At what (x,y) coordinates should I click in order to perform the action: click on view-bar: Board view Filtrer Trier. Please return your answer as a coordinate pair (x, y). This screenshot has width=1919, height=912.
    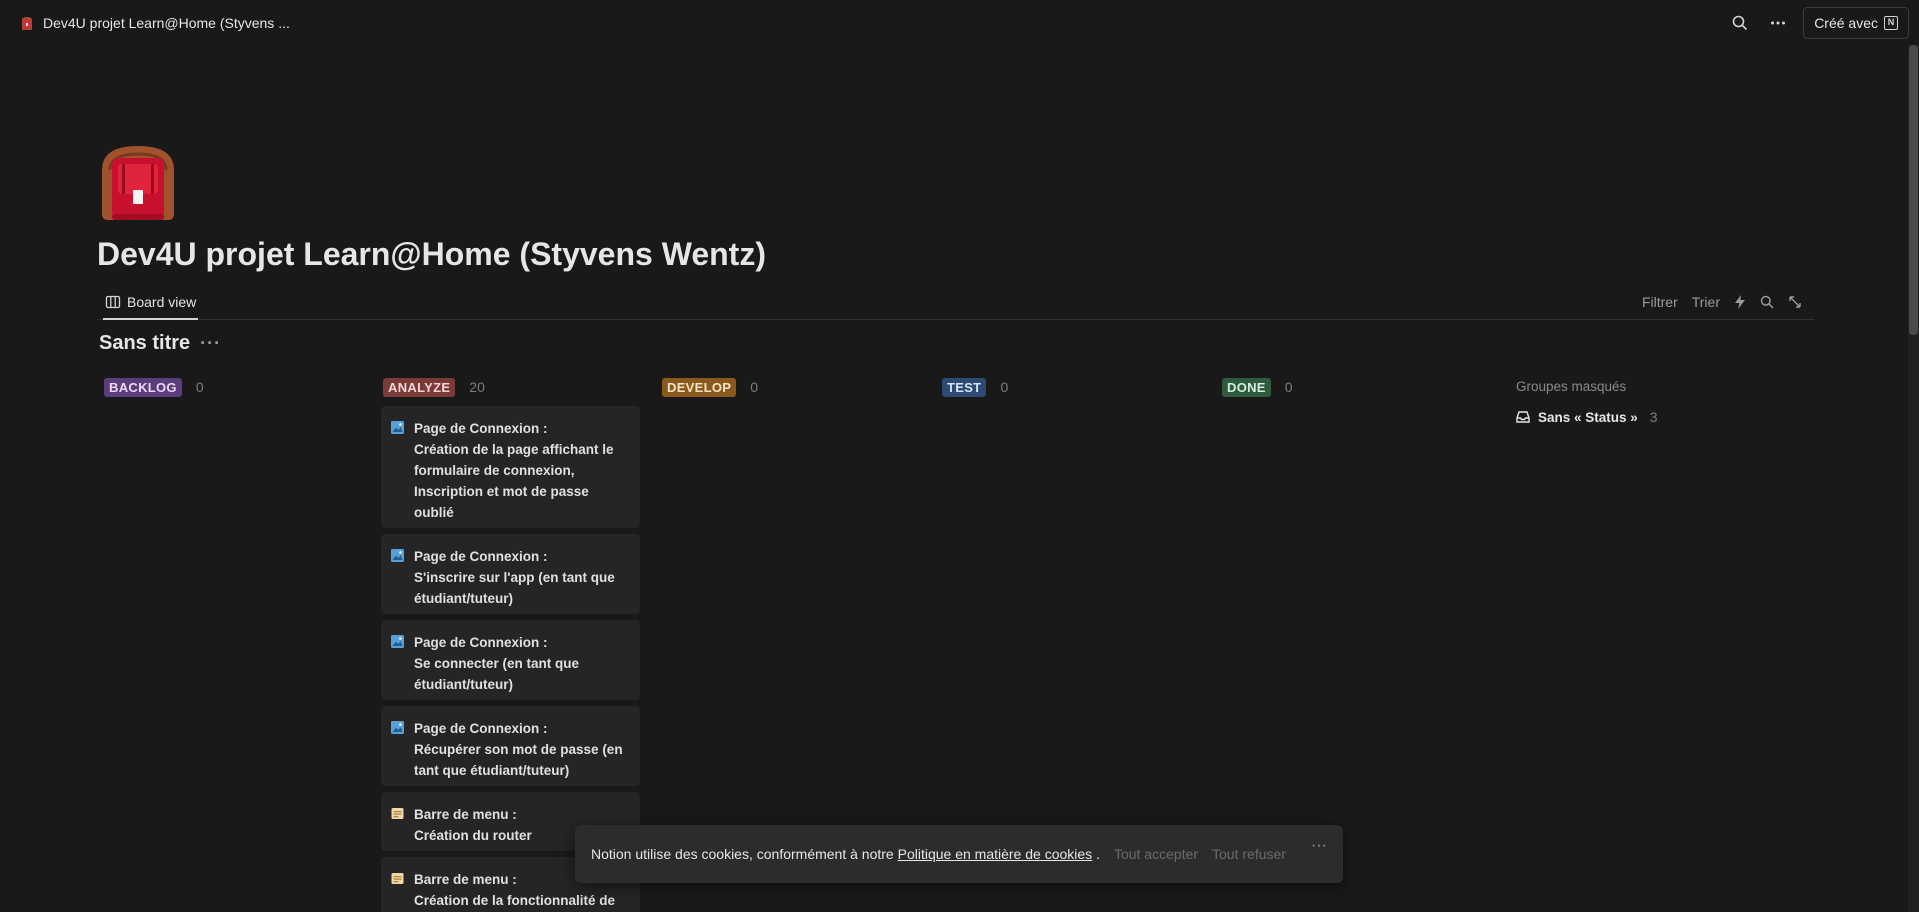
    Looking at the image, I should click on (955, 302).